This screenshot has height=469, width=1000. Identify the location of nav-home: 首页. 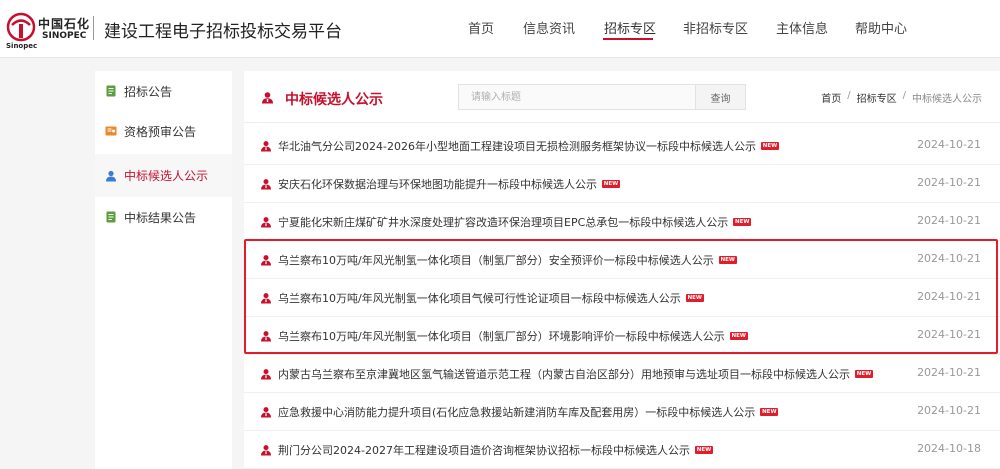
(481, 27).